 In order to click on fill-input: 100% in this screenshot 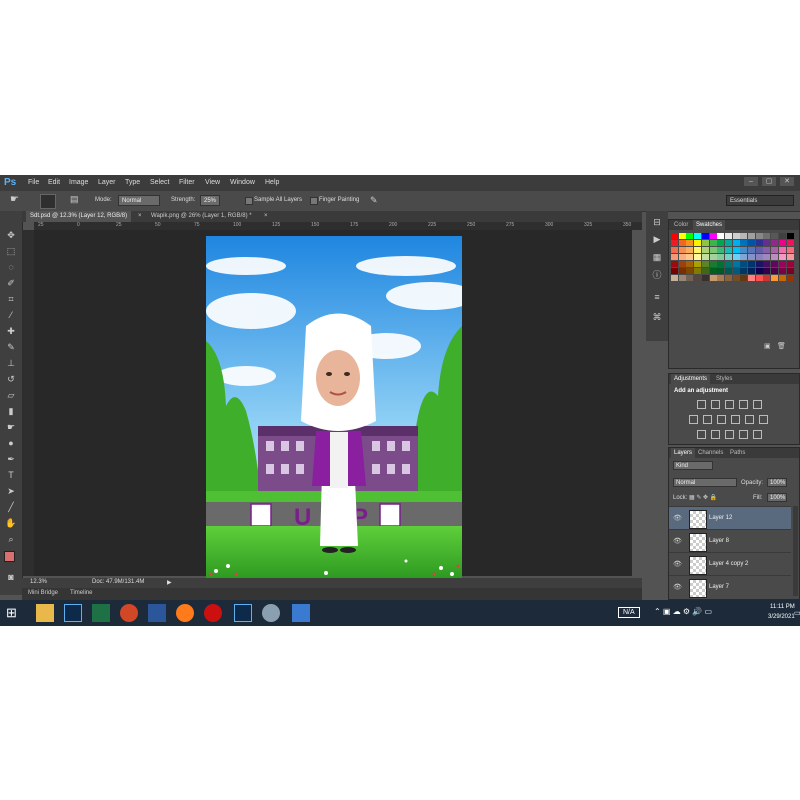, I will do `click(777, 497)`.